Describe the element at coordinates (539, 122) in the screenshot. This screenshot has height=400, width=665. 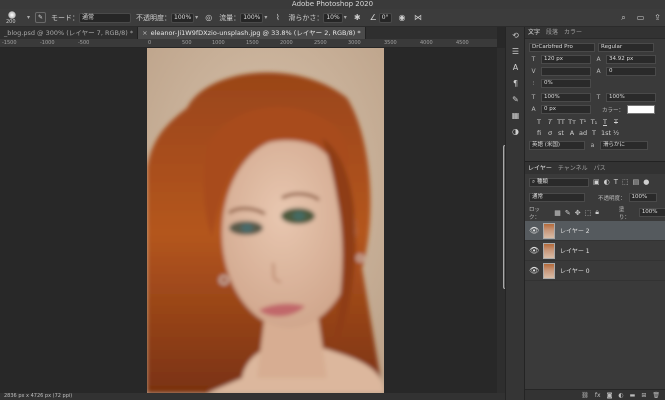
I see `faux-bold-toggle: T` at that location.